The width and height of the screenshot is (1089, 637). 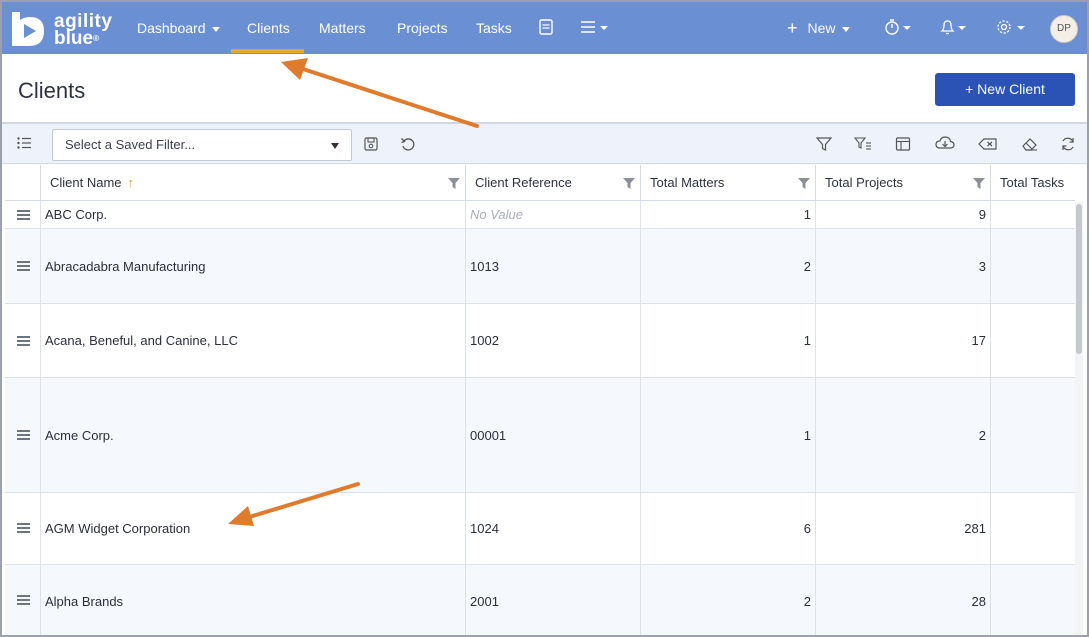 What do you see at coordinates (1029, 145) in the screenshot?
I see `eraser-icon` at bounding box center [1029, 145].